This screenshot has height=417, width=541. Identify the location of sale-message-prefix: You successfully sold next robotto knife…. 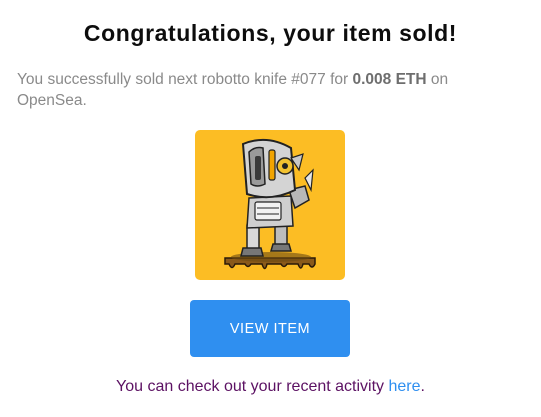
(185, 79).